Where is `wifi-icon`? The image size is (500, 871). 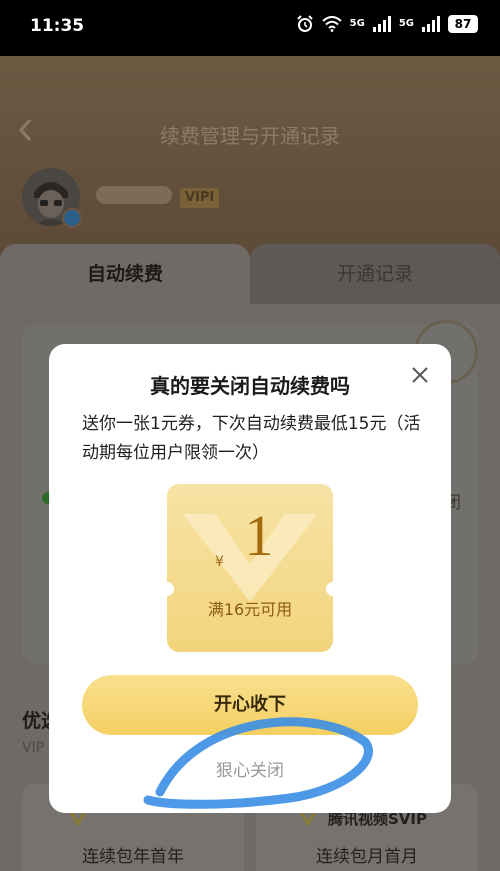
wifi-icon is located at coordinates (331, 24).